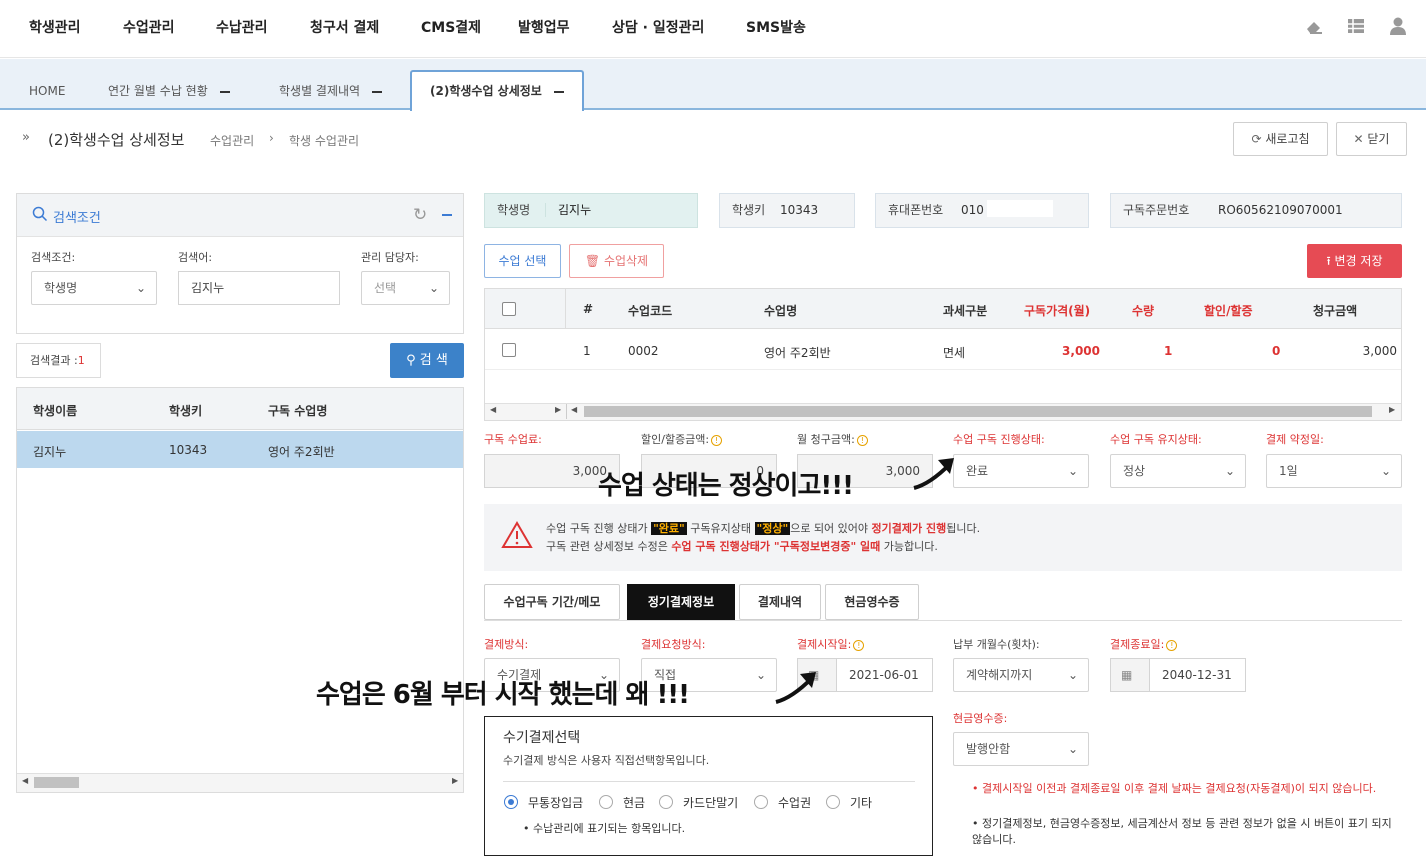  I want to click on tab-class-detail: (2)학생수업 상세정보, so click(497, 90).